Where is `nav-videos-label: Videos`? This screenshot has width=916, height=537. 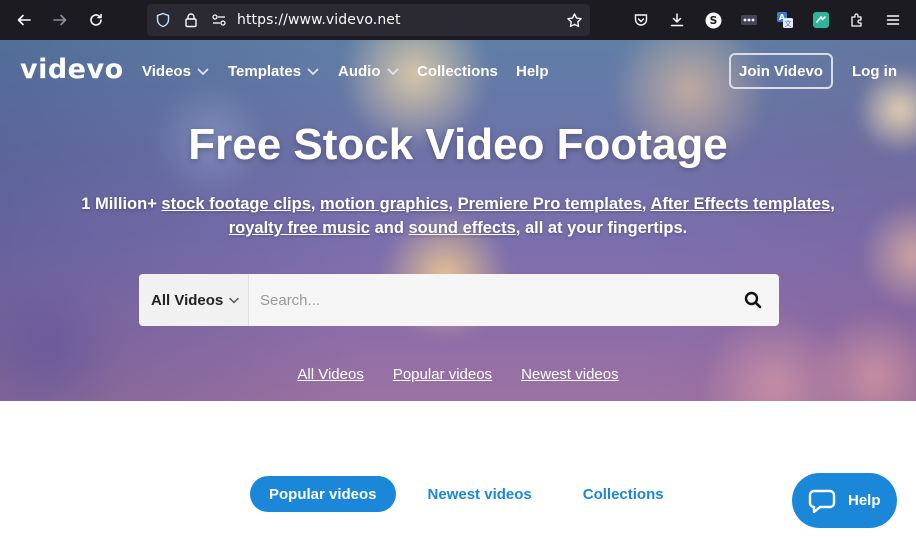 nav-videos-label: Videos is located at coordinates (166, 71).